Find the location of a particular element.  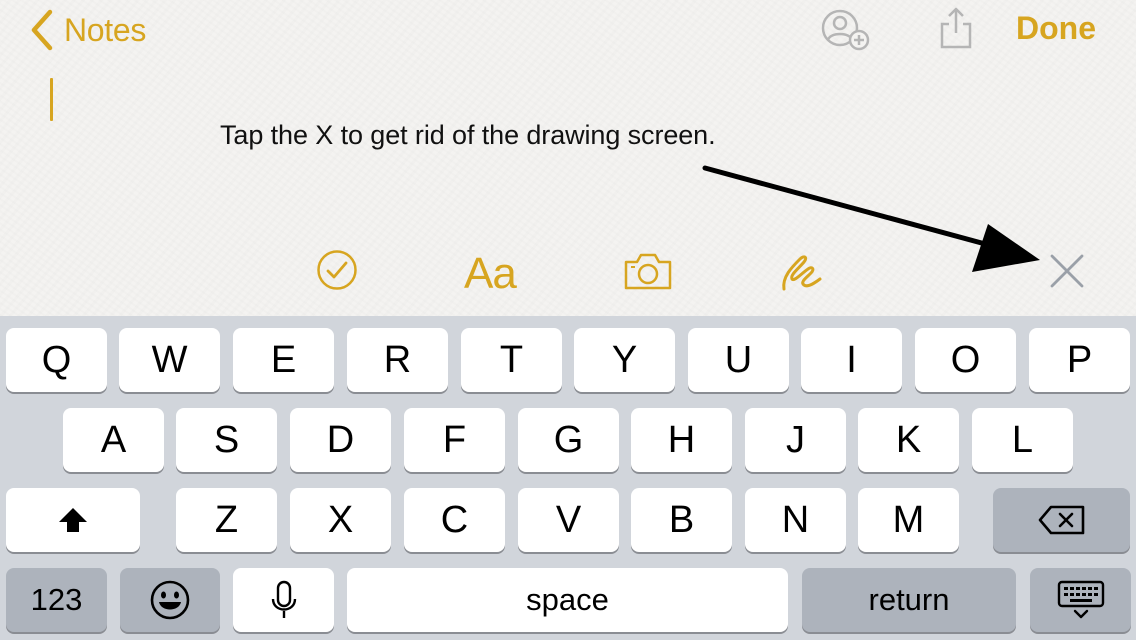

key-m: M is located at coordinates (908, 520).